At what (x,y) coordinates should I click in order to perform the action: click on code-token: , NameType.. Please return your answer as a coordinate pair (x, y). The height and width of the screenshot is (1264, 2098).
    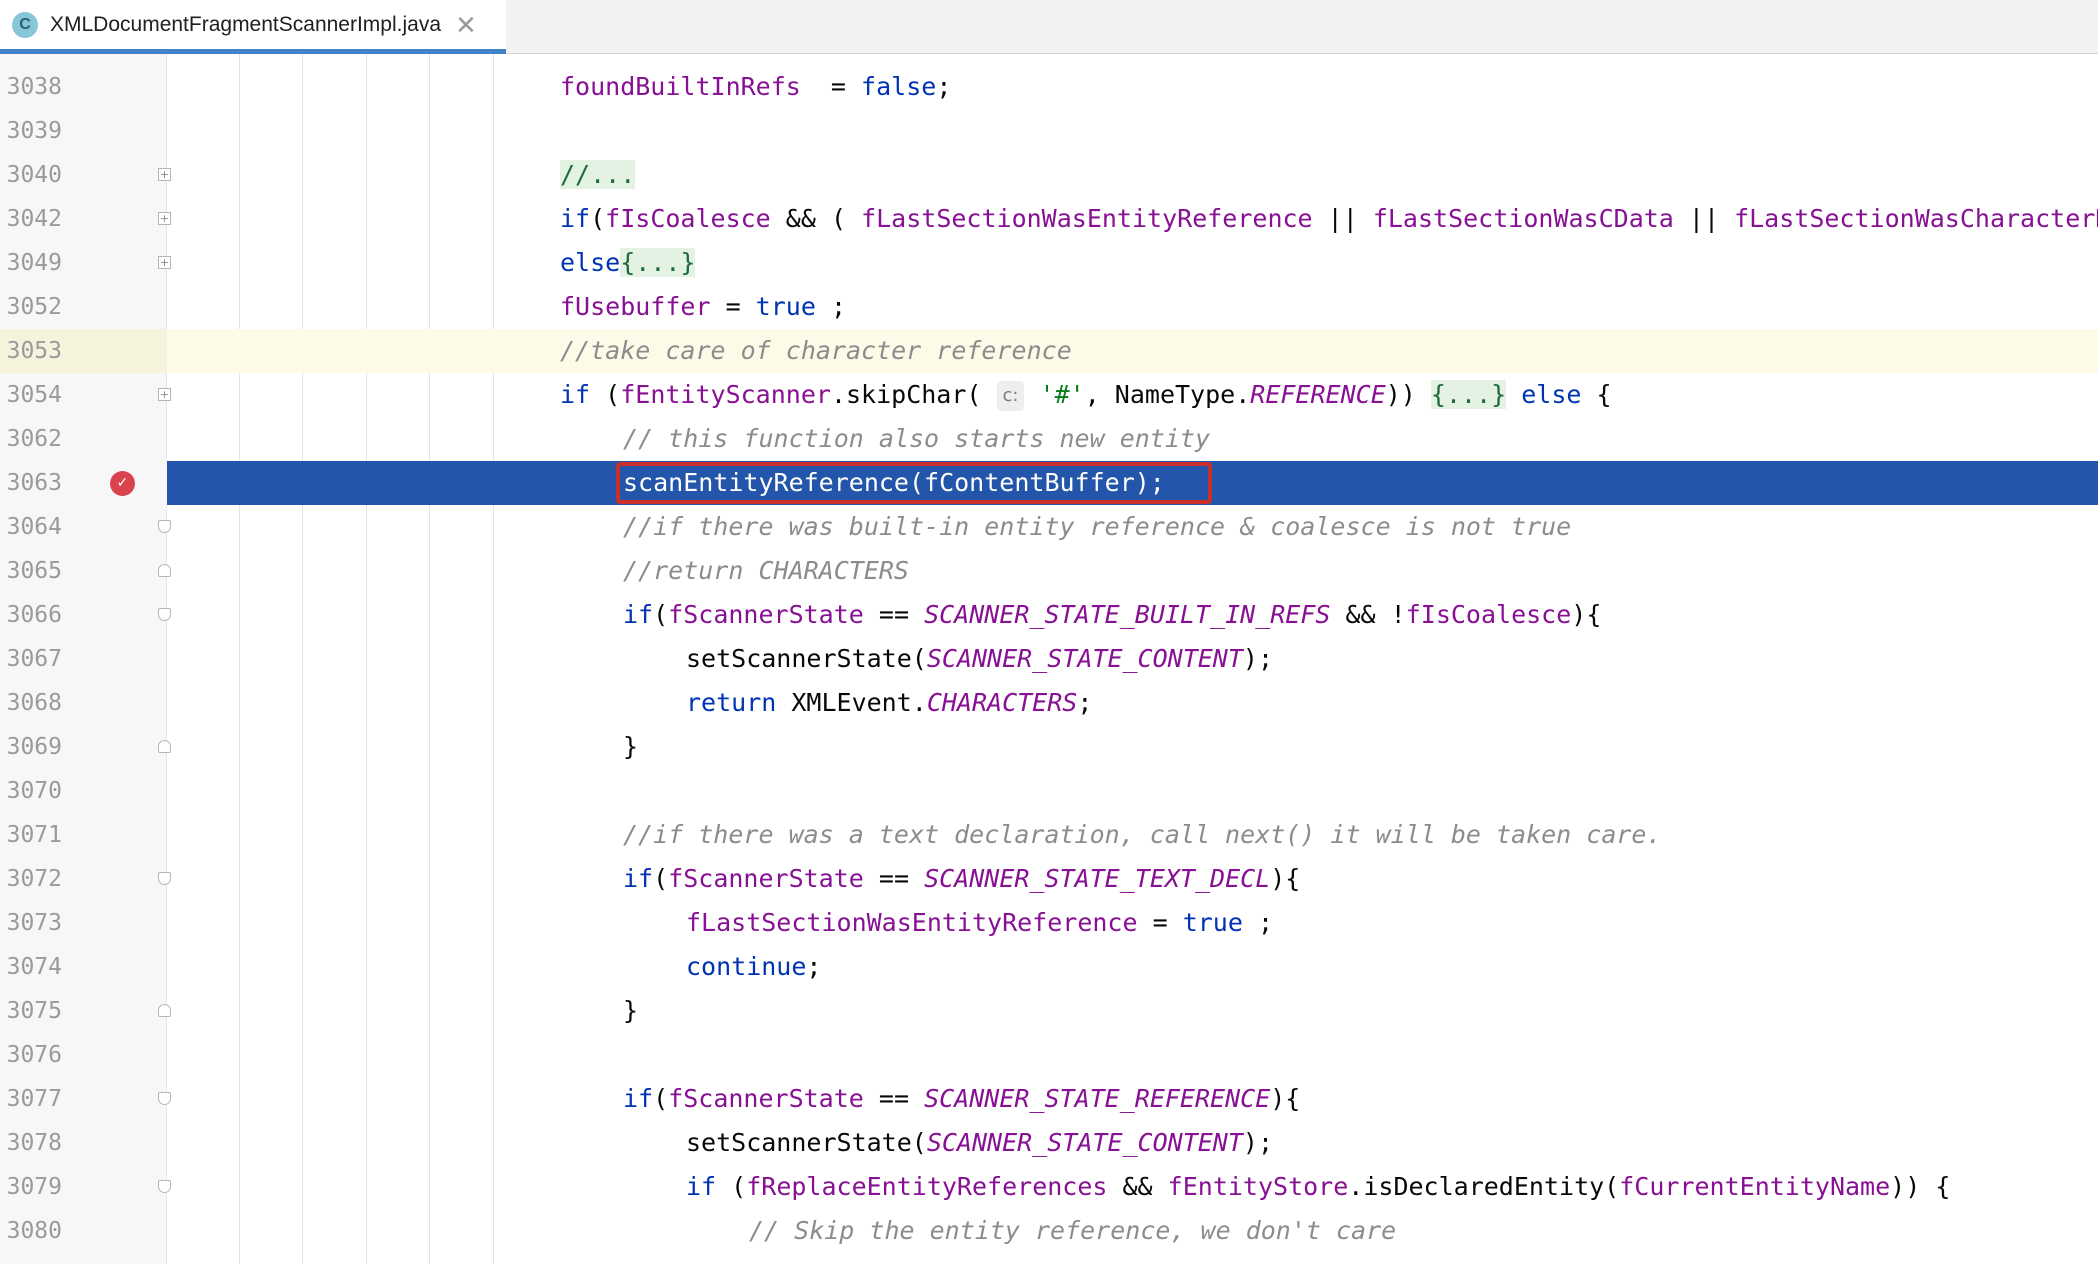
    Looking at the image, I should click on (1167, 394).